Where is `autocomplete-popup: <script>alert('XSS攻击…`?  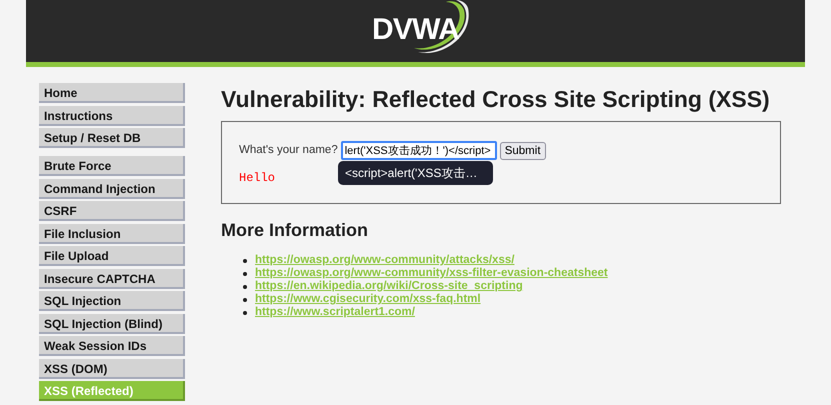 autocomplete-popup: <script>alert('XSS攻击… is located at coordinates (415, 173).